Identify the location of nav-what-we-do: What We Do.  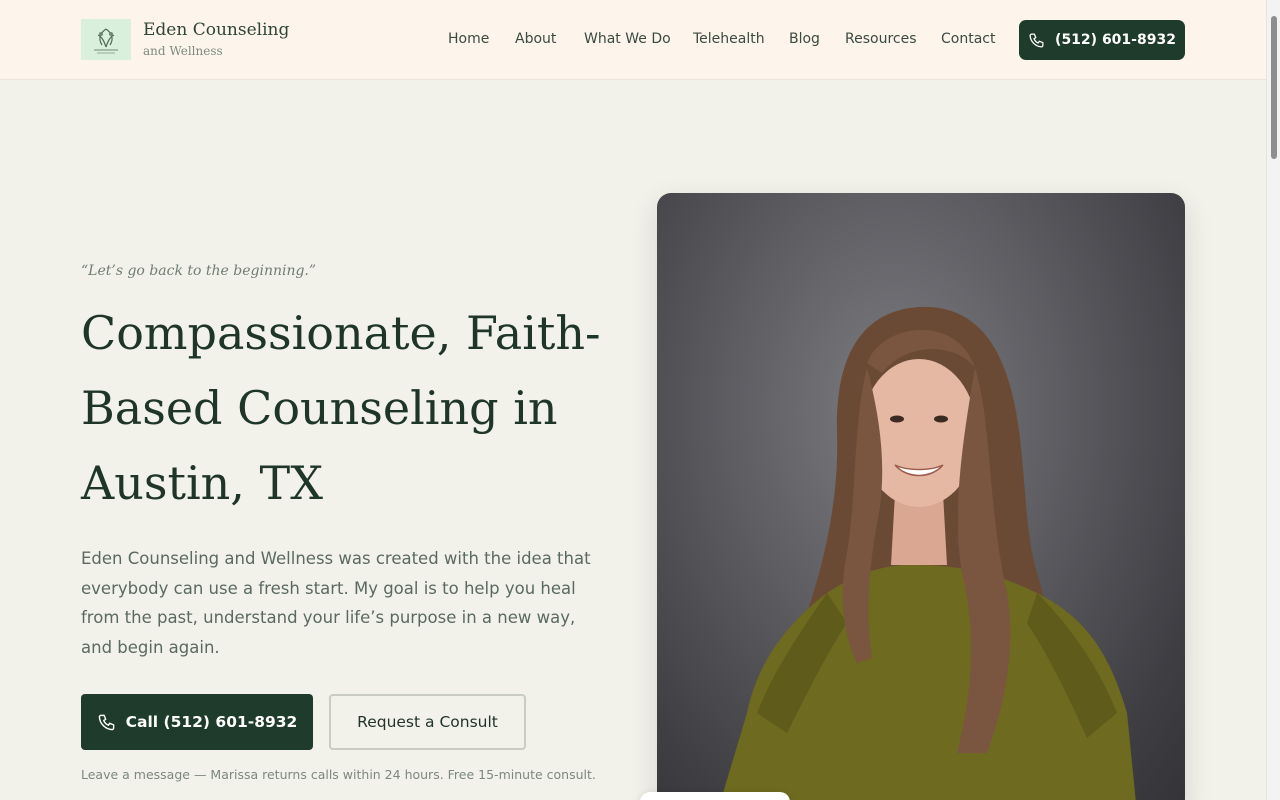
(627, 39).